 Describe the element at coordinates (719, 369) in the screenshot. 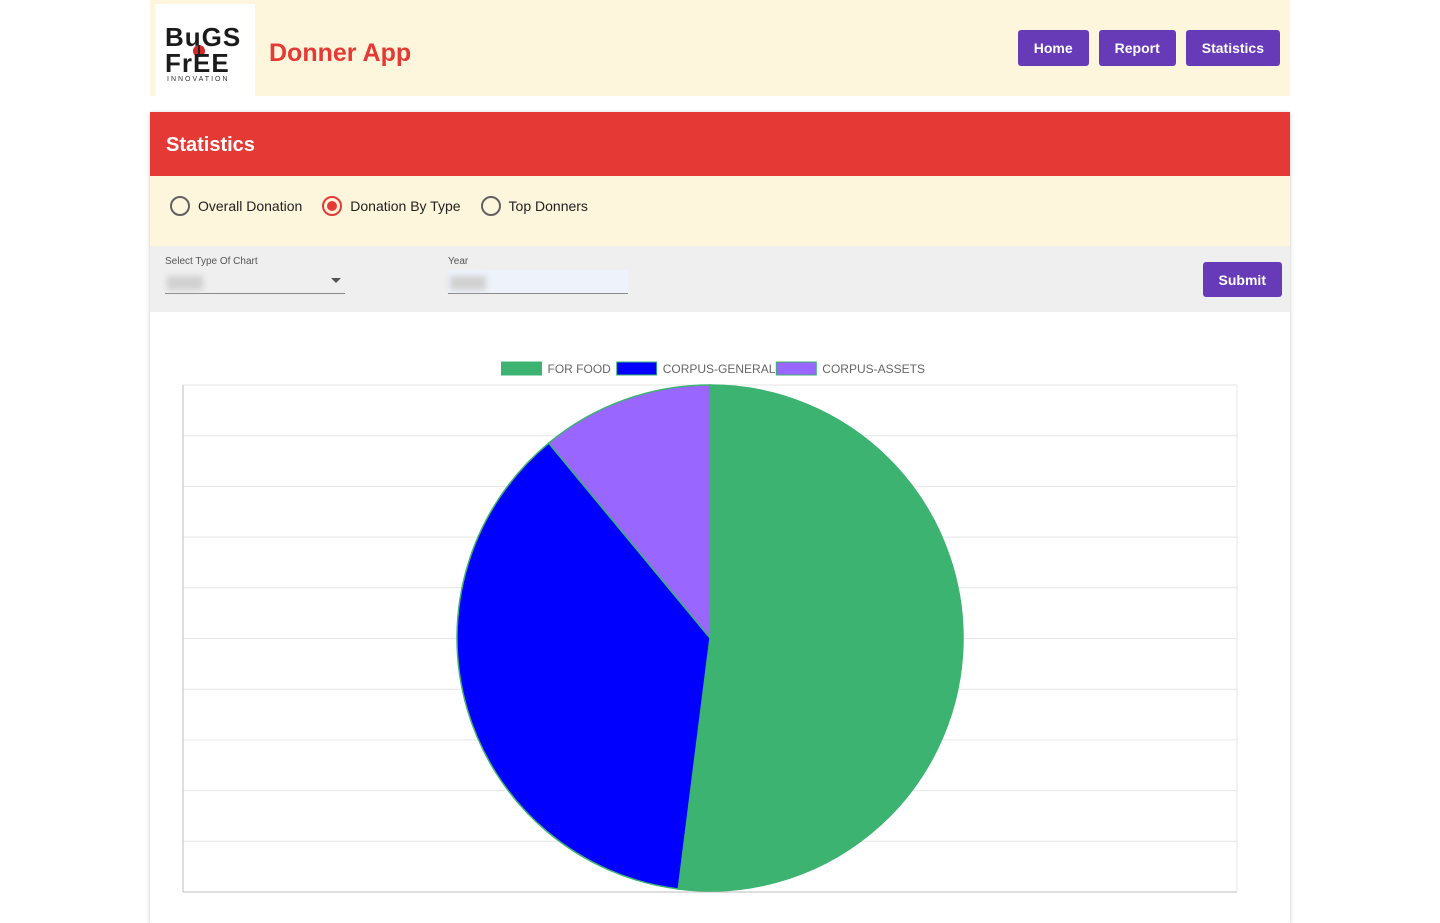

I see `legend-label: CORPUS-GENERAL` at that location.